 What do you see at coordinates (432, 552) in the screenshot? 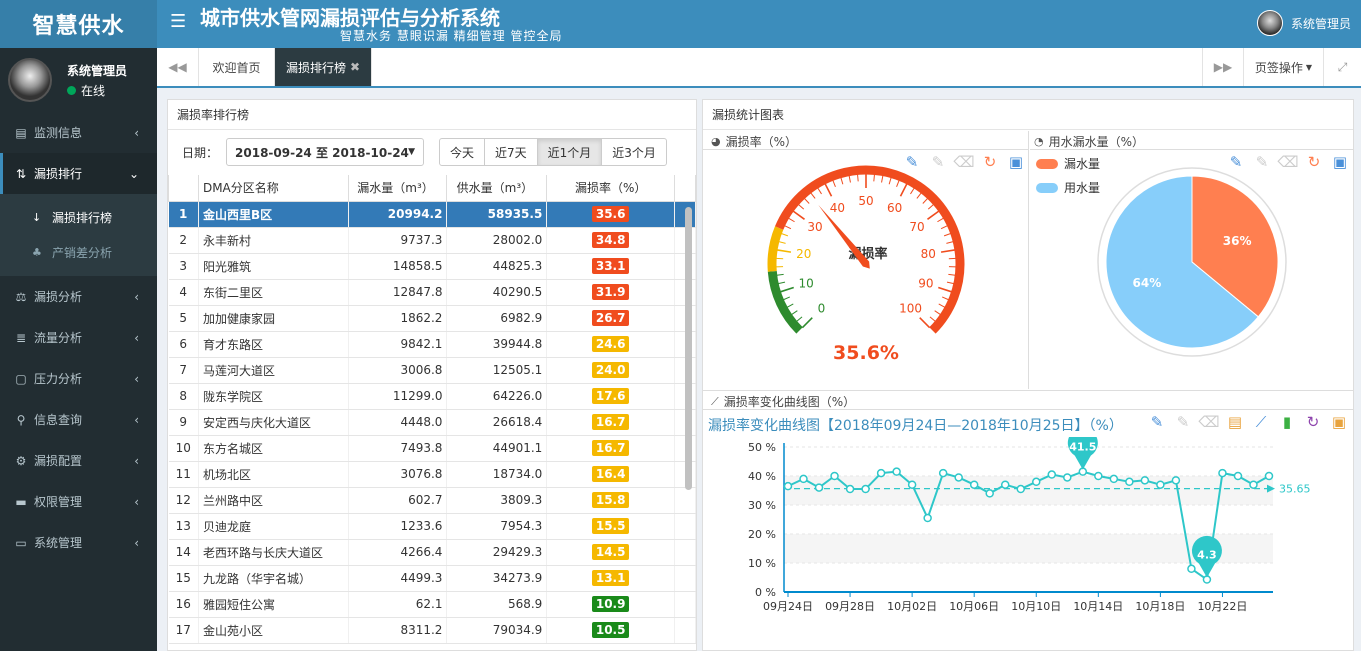
I see `table-row: 14 老西环路与长庆大道区 4266.4 29429.3 14.5` at bounding box center [432, 552].